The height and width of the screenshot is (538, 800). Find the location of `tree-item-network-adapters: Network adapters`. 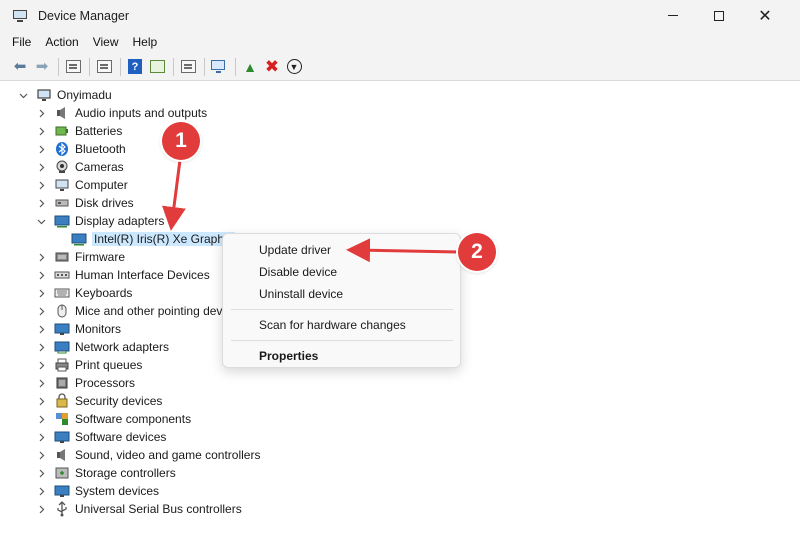

tree-item-network-adapters: Network adapters is located at coordinates (102, 347).